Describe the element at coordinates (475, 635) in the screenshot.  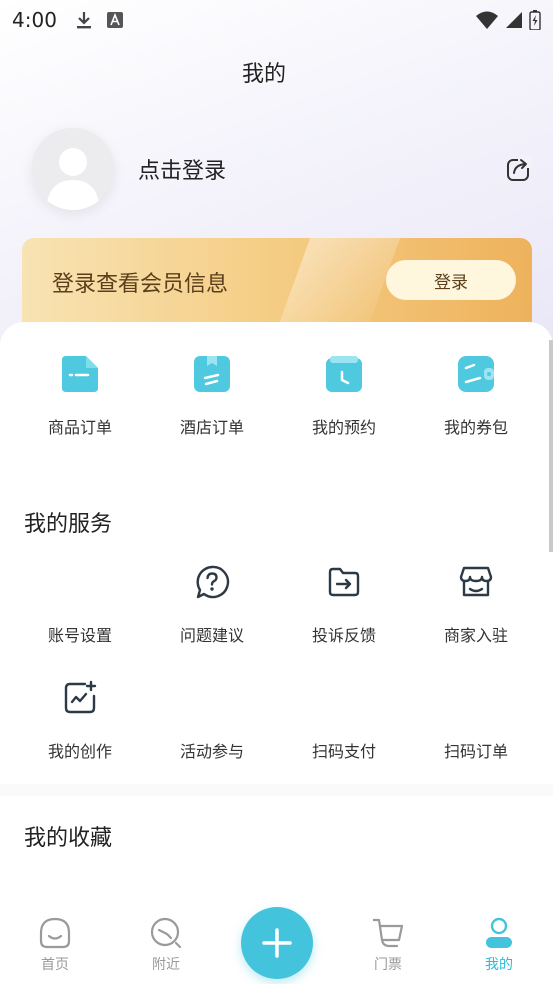
I see `service-label: 商家入驻` at that location.